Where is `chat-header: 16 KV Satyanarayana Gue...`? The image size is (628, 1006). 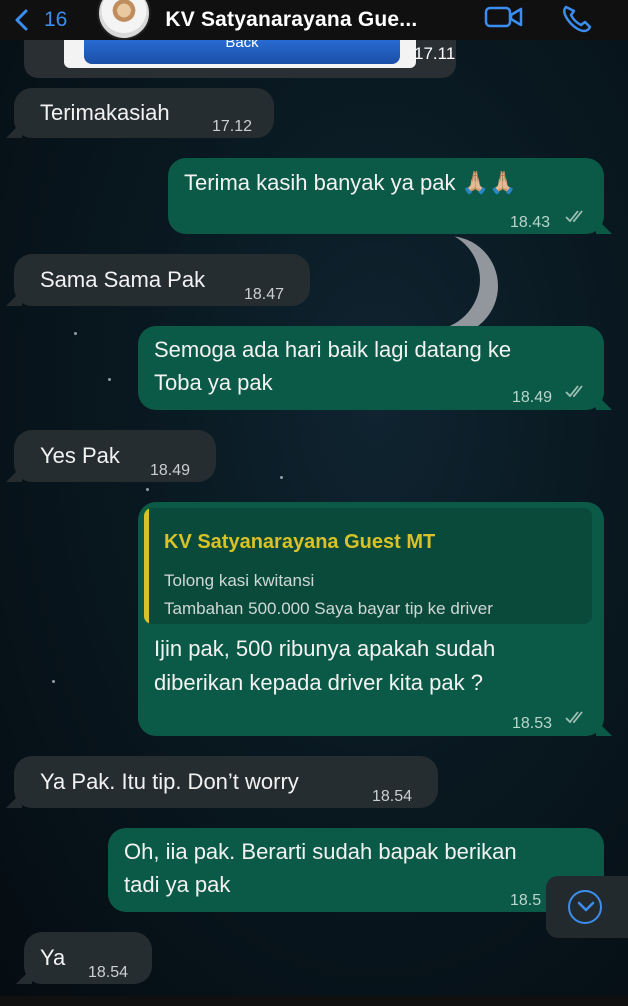
chat-header: 16 KV Satyanarayana Gue... is located at coordinates (314, 20).